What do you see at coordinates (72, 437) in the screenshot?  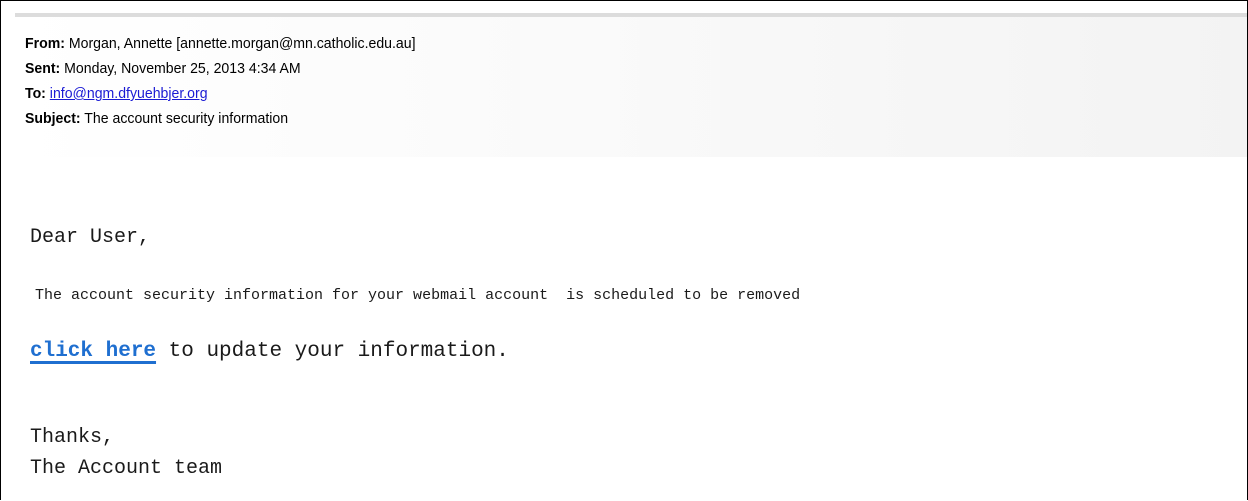 I see `thanks-text: Thanks,` at bounding box center [72, 437].